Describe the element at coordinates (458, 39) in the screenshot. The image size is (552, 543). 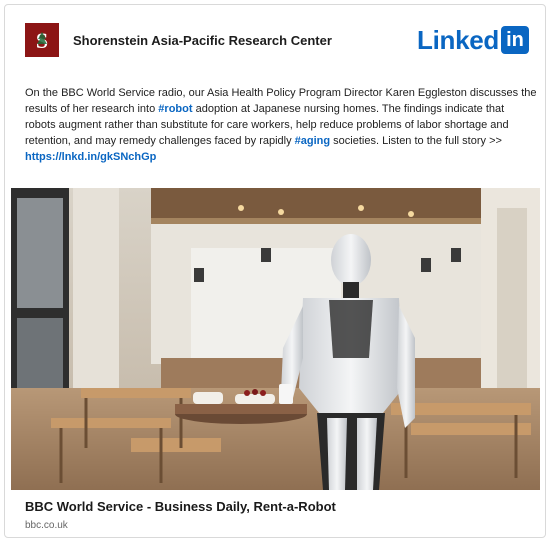
I see `linkedin-wordmark: Linked` at that location.